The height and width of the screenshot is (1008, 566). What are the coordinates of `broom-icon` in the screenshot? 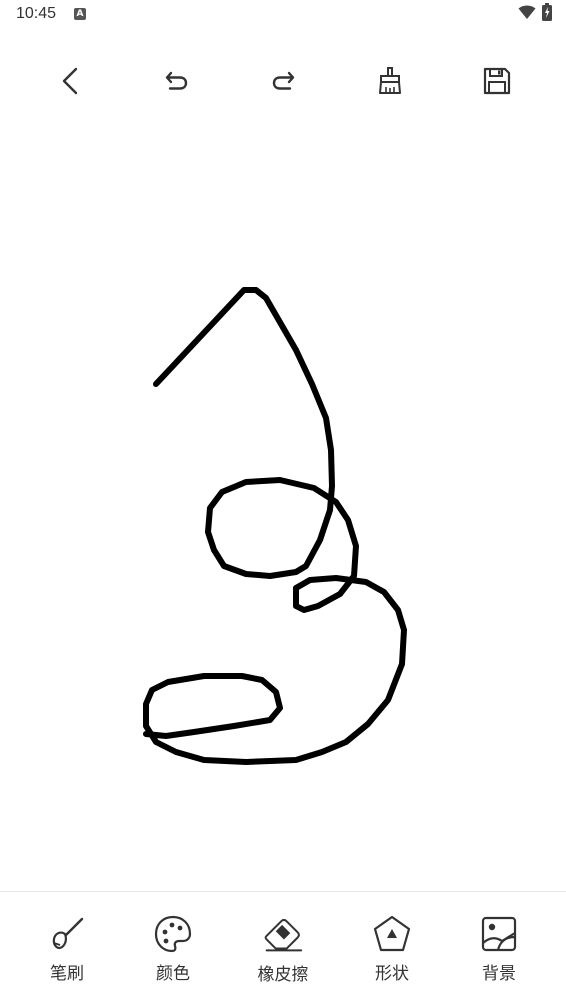 It's located at (390, 80).